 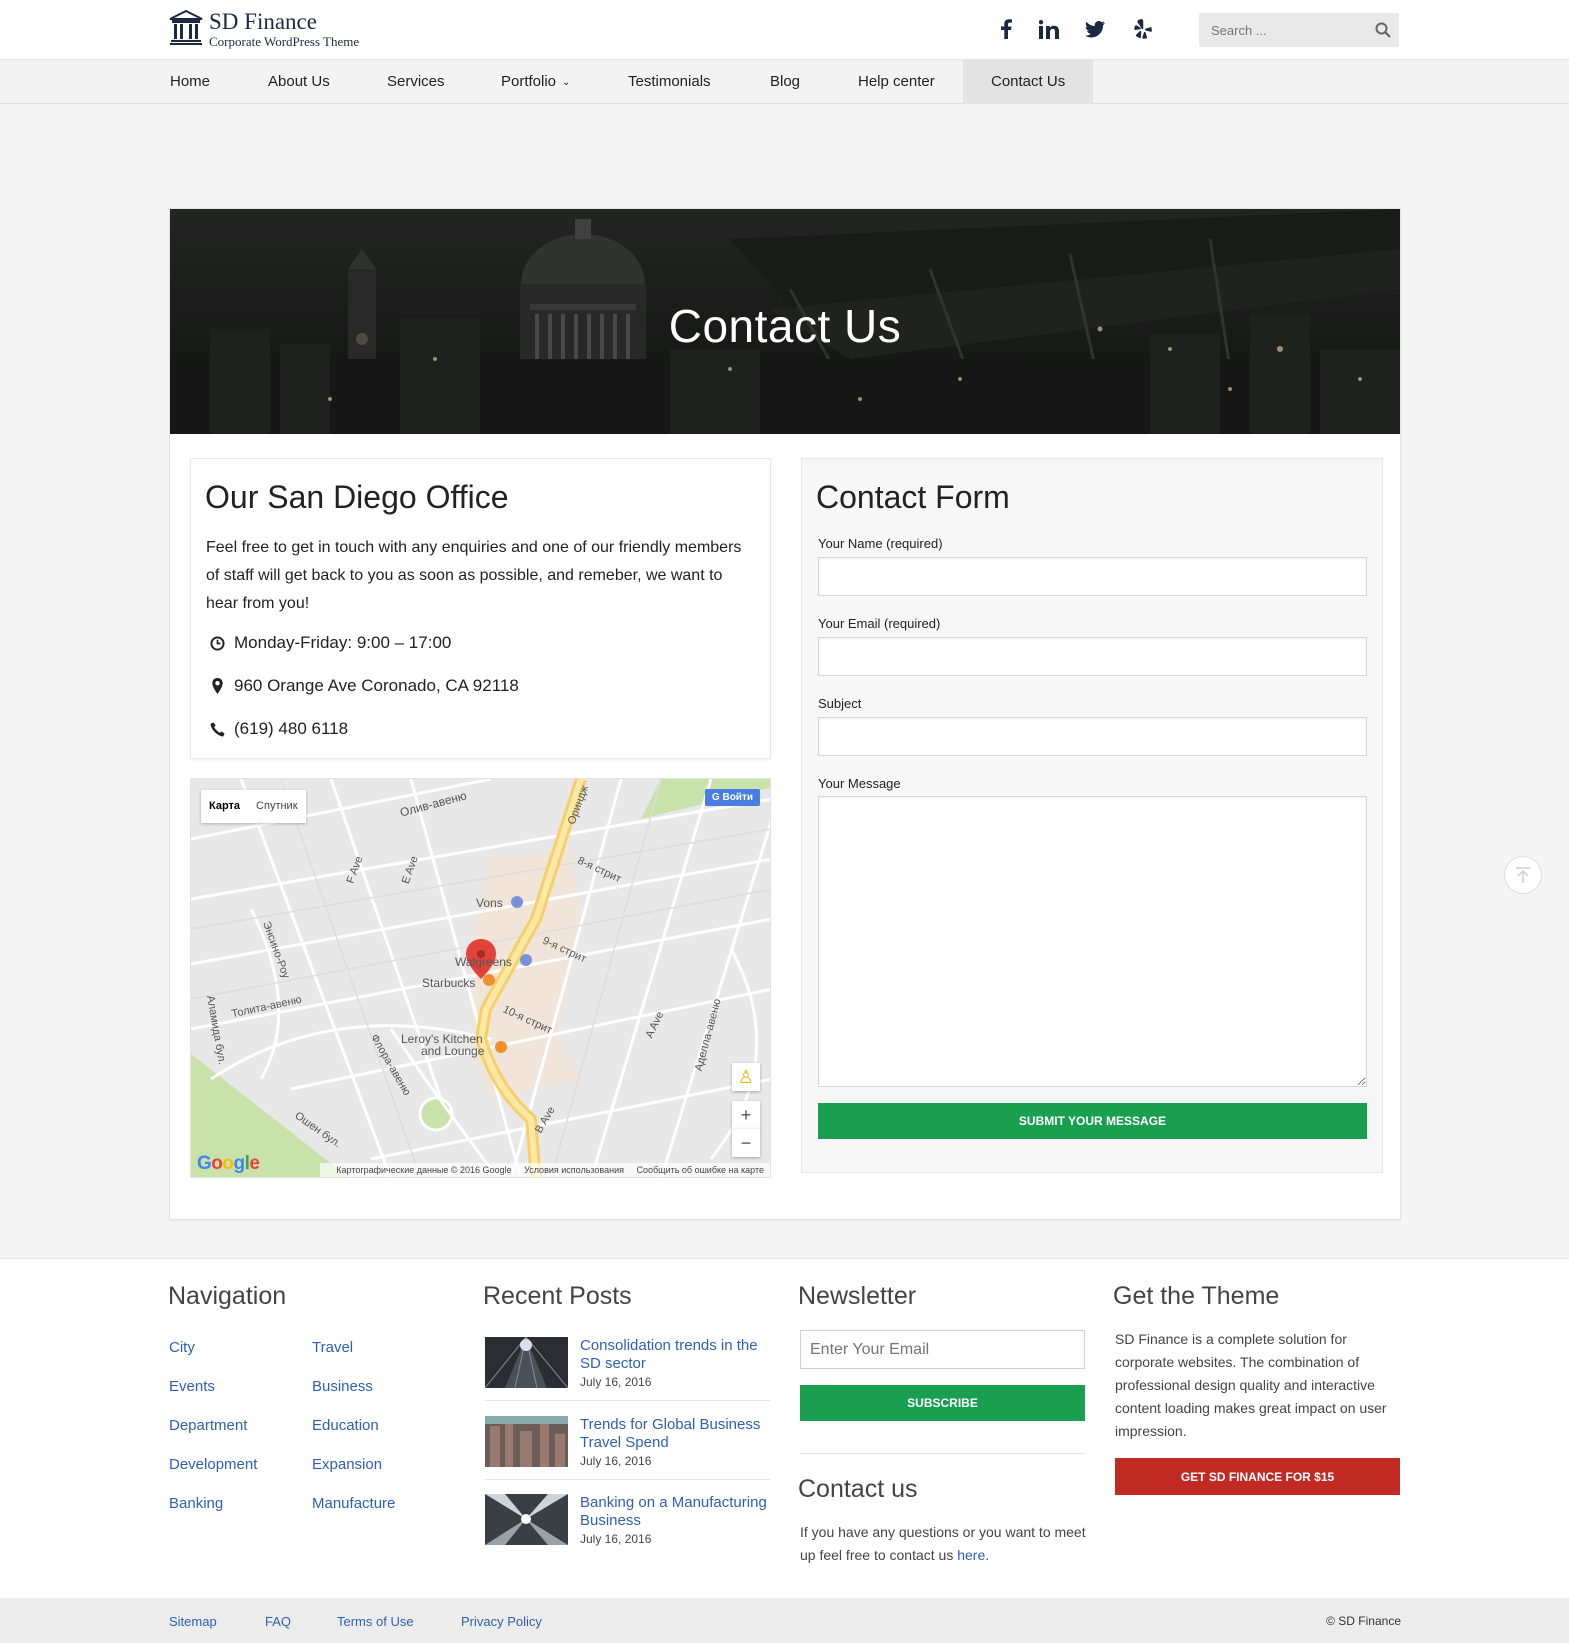 What do you see at coordinates (746, 1077) in the screenshot?
I see `street-view-pegman-icon: ♙` at bounding box center [746, 1077].